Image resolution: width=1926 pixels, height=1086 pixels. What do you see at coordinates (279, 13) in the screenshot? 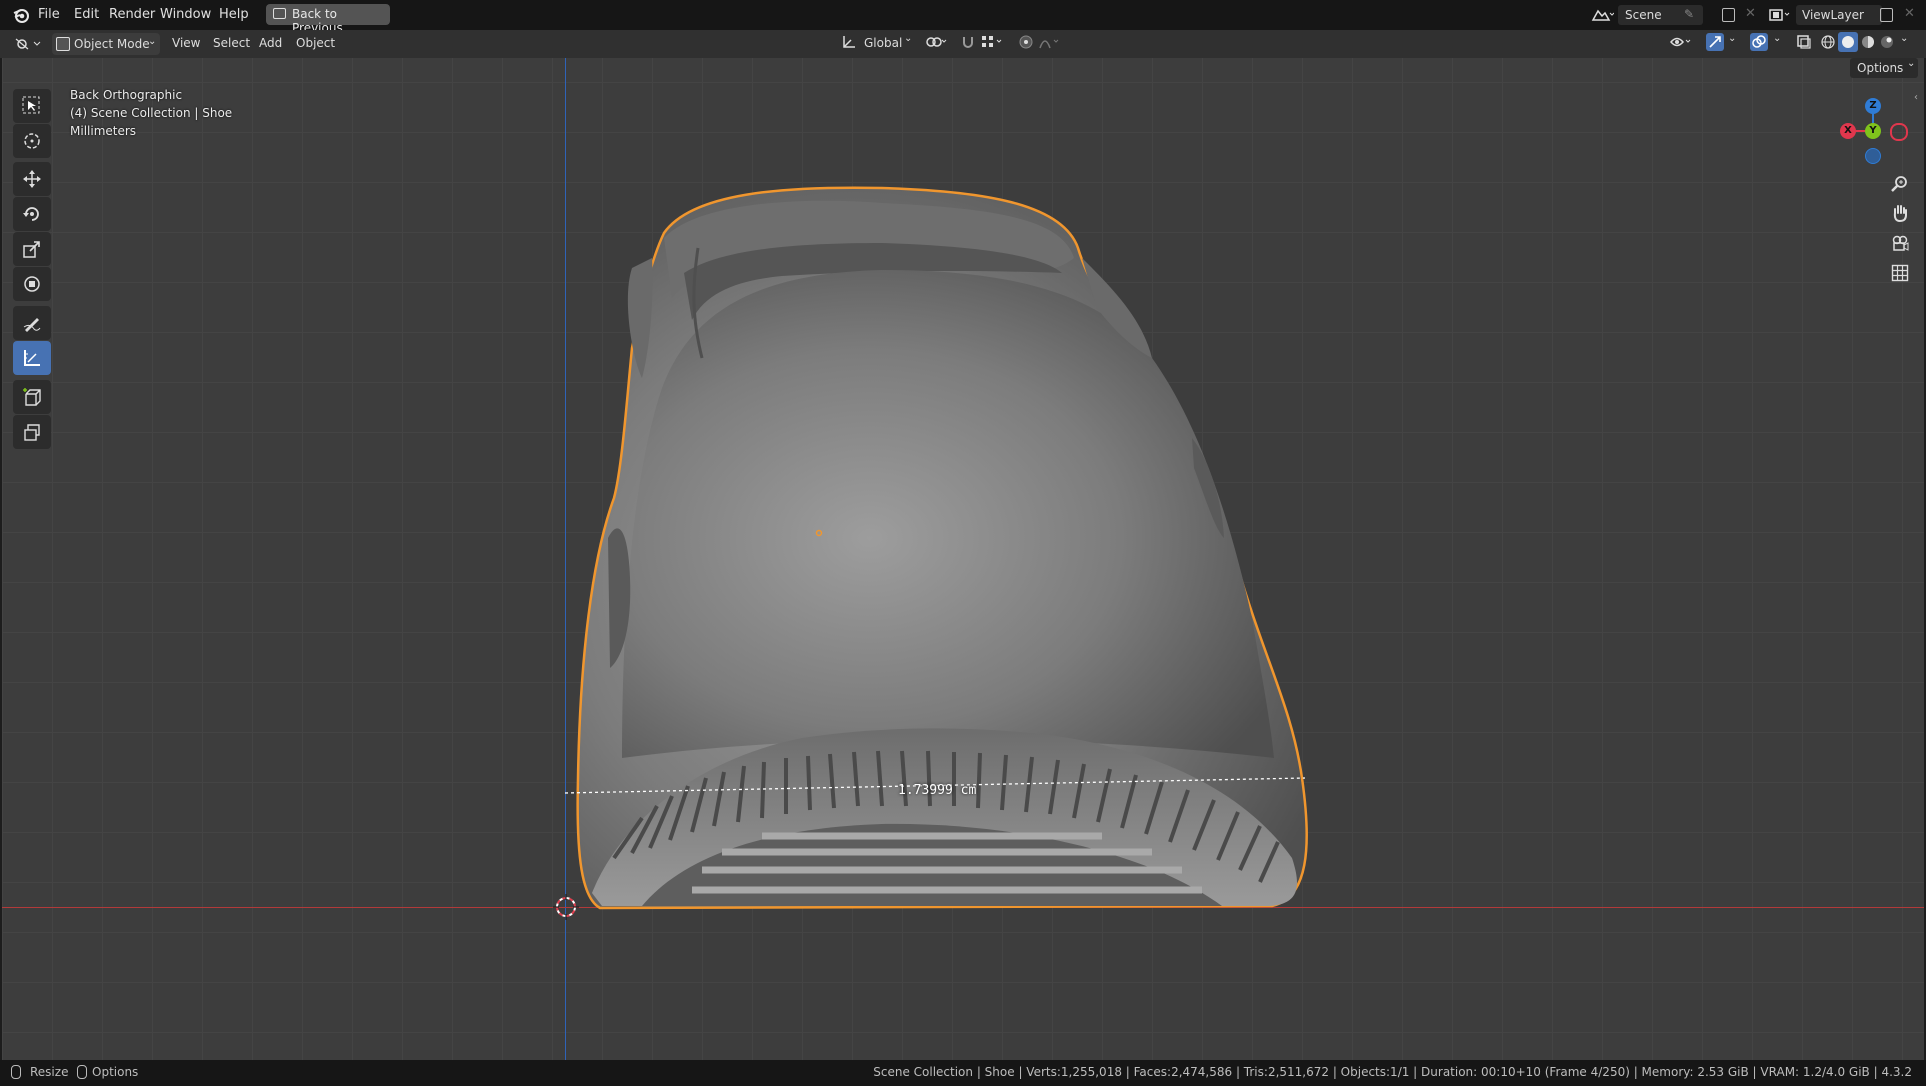
I see `screen-icon` at bounding box center [279, 13].